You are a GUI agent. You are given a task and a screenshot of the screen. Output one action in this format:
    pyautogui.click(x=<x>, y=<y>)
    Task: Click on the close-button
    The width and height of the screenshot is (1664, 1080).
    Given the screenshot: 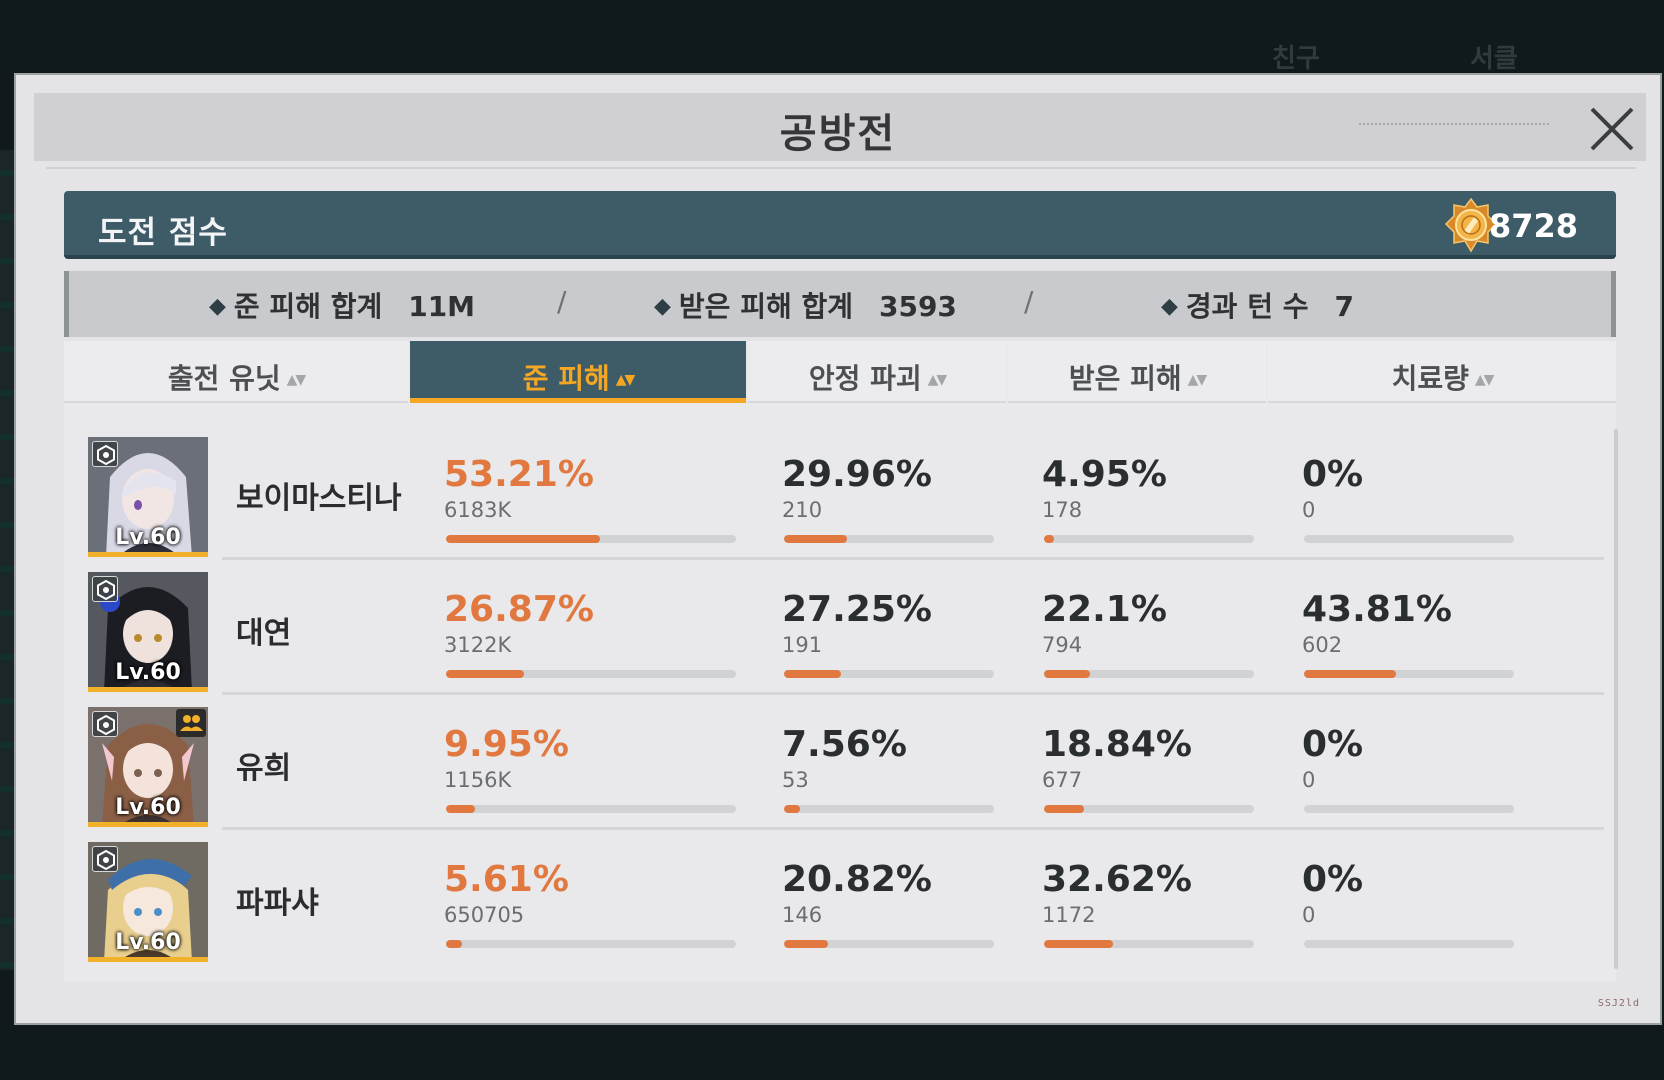 What is the action you would take?
    pyautogui.click(x=1612, y=129)
    